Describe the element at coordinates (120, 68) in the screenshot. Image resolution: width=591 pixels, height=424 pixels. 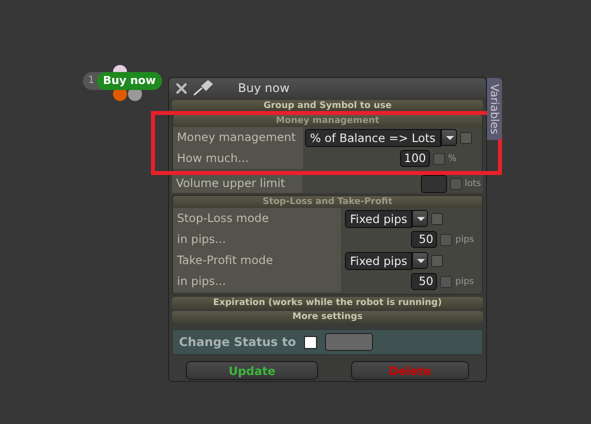
I see `connector-icon` at that location.